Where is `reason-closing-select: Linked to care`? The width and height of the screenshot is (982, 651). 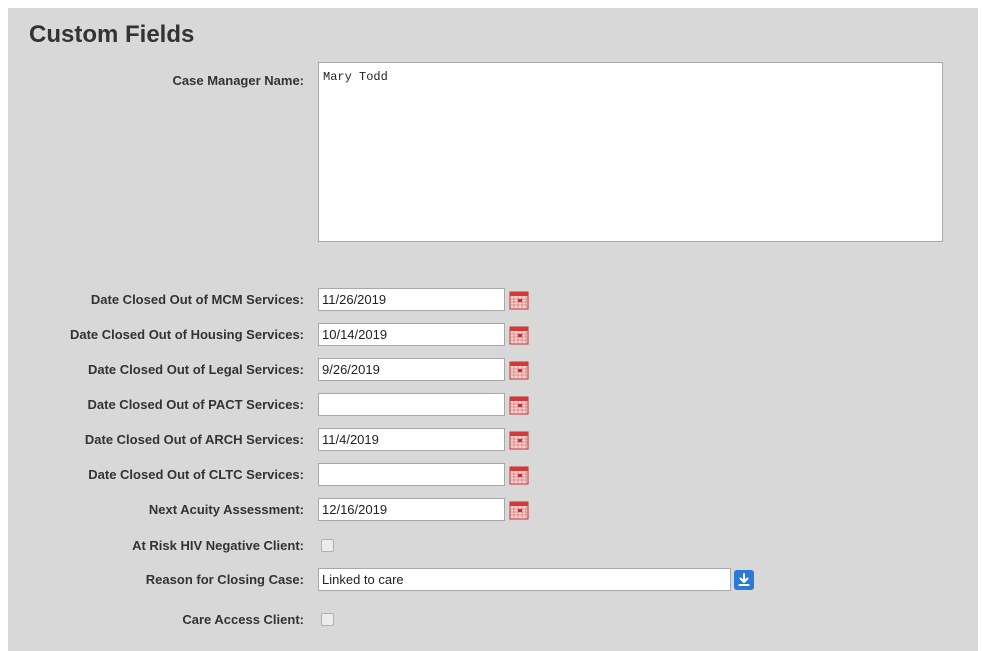
reason-closing-select: Linked to care is located at coordinates (524, 579).